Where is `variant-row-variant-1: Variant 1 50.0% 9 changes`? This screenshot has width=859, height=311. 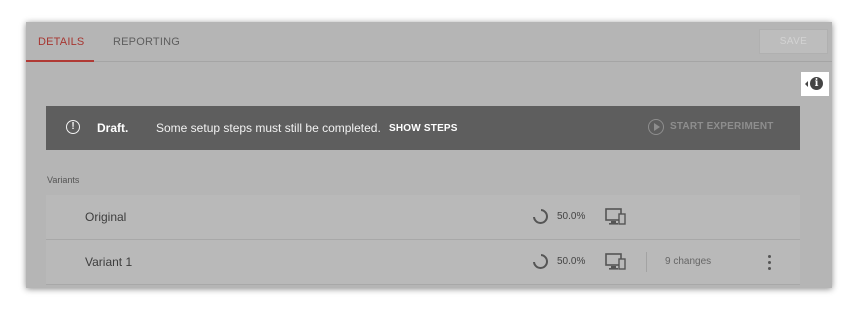
variant-row-variant-1: Variant 1 50.0% 9 changes is located at coordinates (423, 262).